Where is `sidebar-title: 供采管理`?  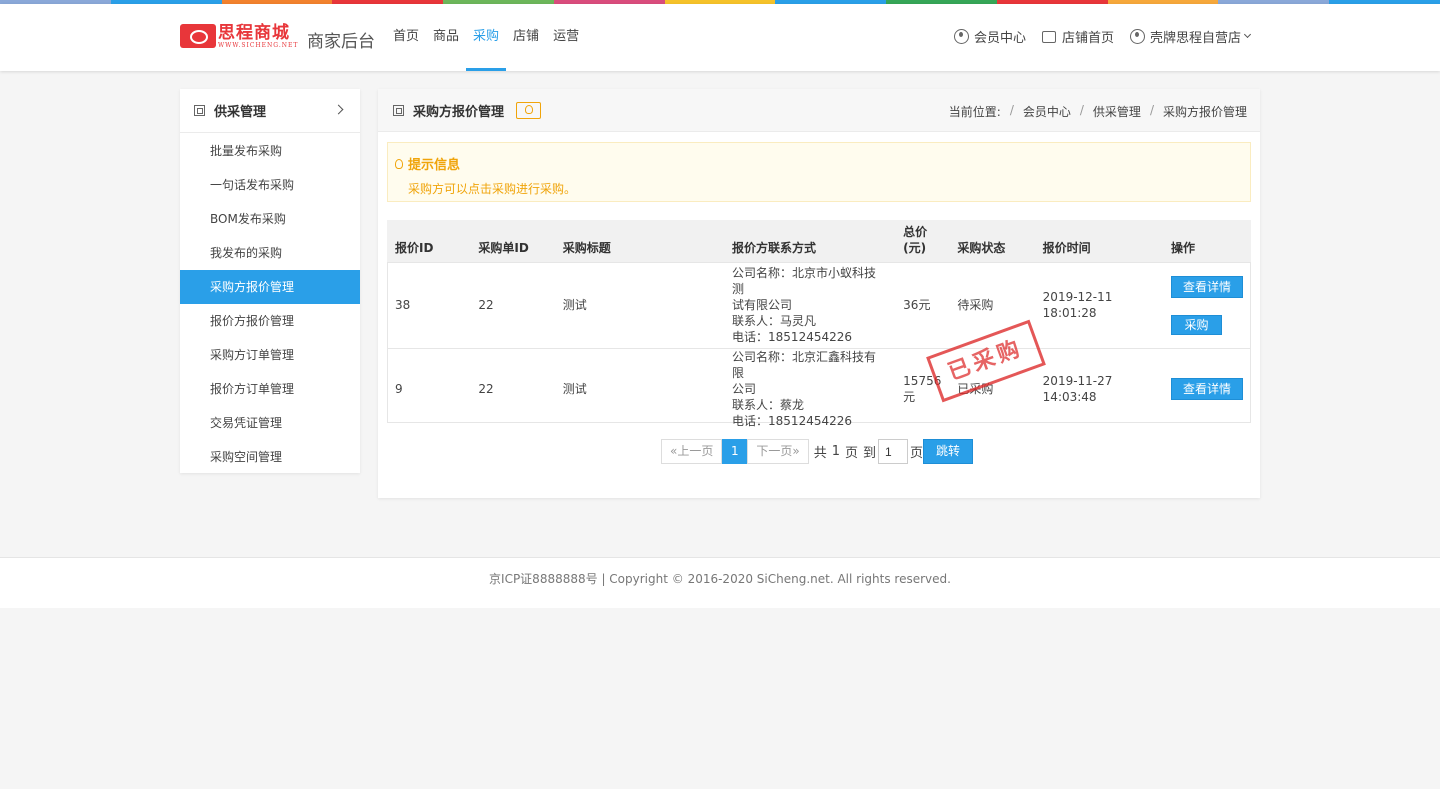
sidebar-title: 供采管理 is located at coordinates (240, 112).